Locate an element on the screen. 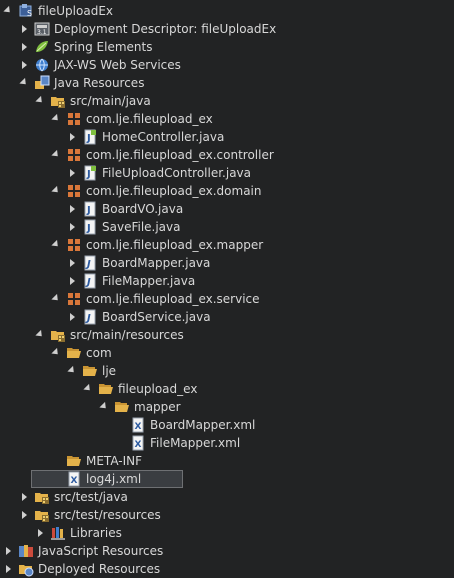 The width and height of the screenshot is (454, 578). tree-item-label: FileMapper.xml is located at coordinates (195, 443).